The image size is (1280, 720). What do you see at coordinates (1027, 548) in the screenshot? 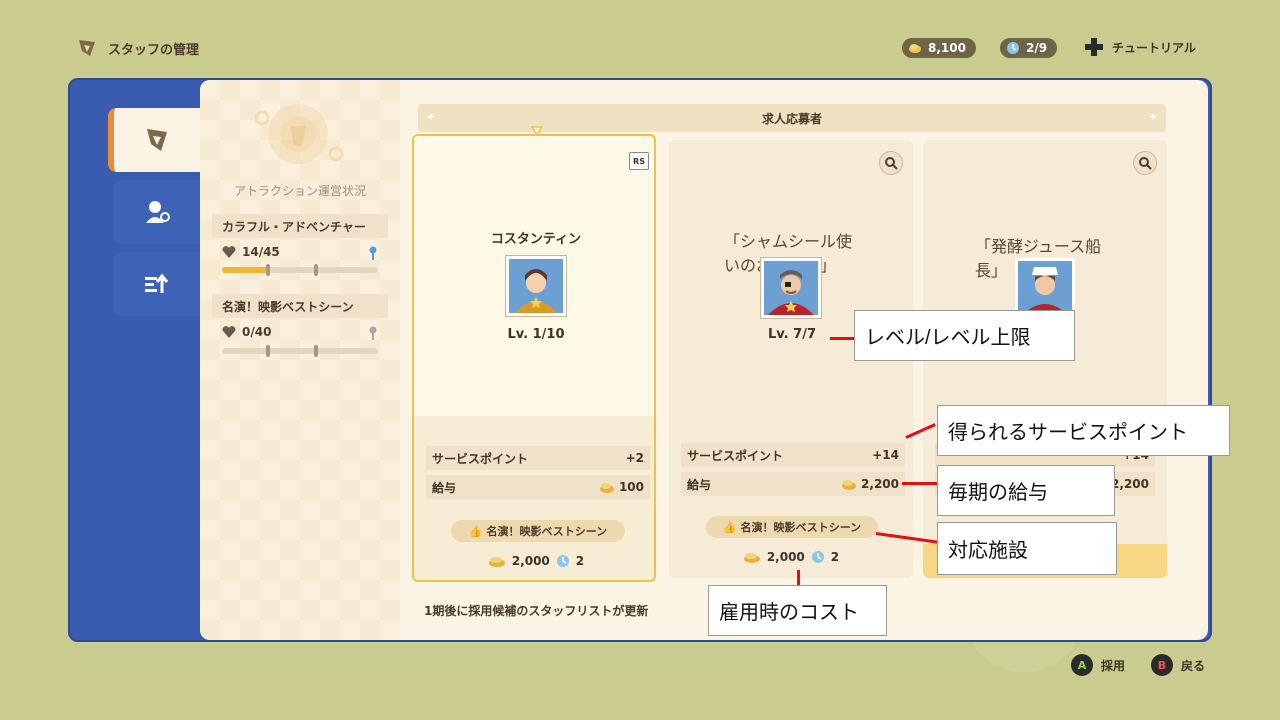
I see `annotation-facility: 対応施設` at bounding box center [1027, 548].